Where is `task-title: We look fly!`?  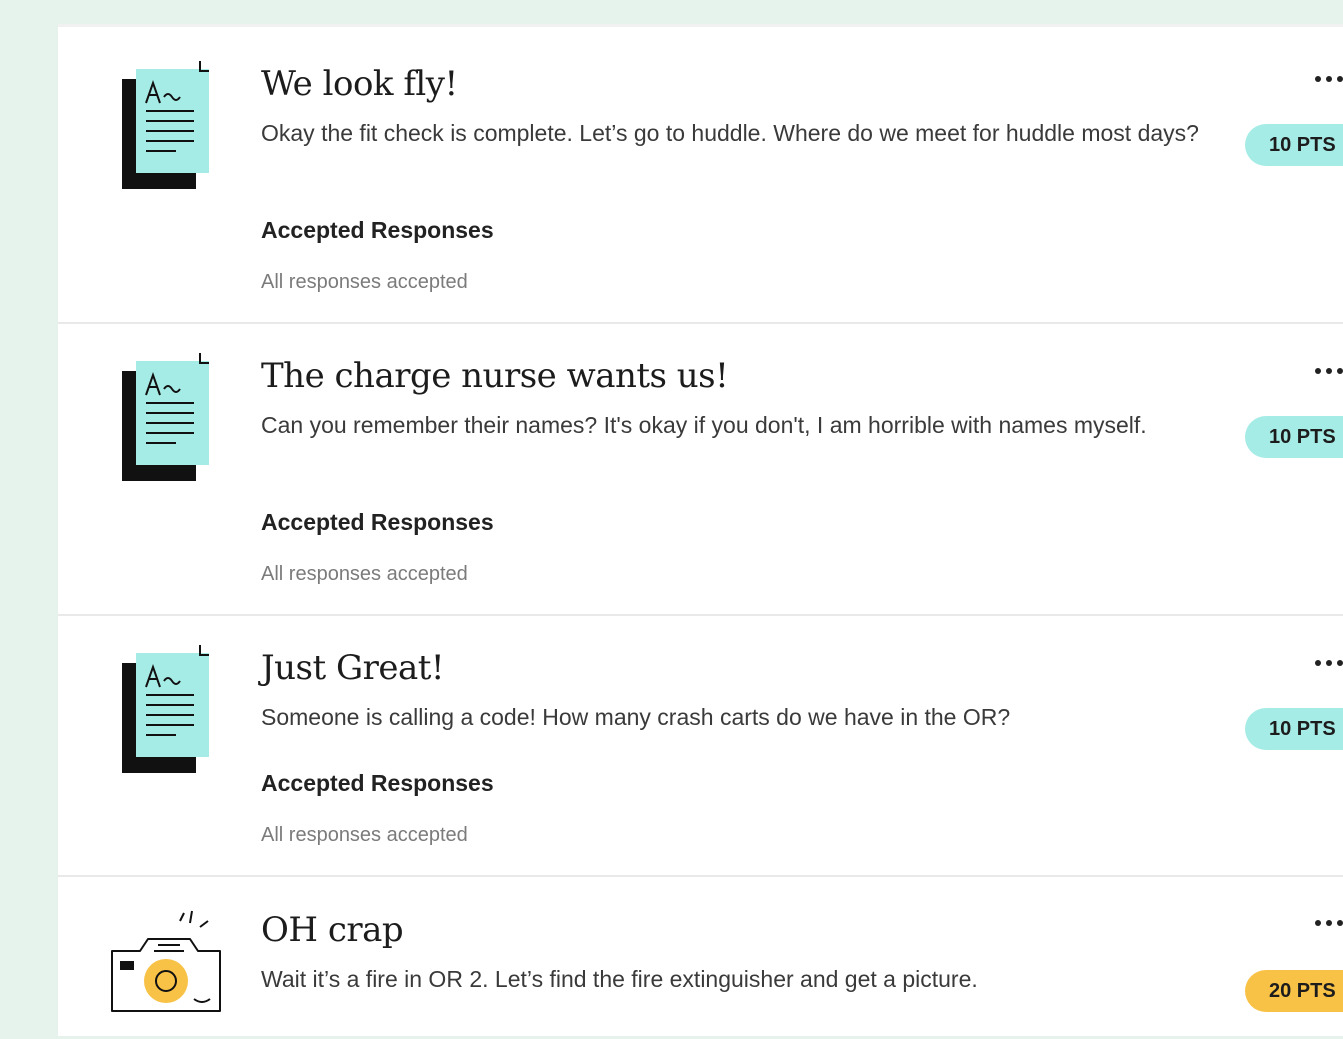
task-title: We look fly! is located at coordinates (359, 84).